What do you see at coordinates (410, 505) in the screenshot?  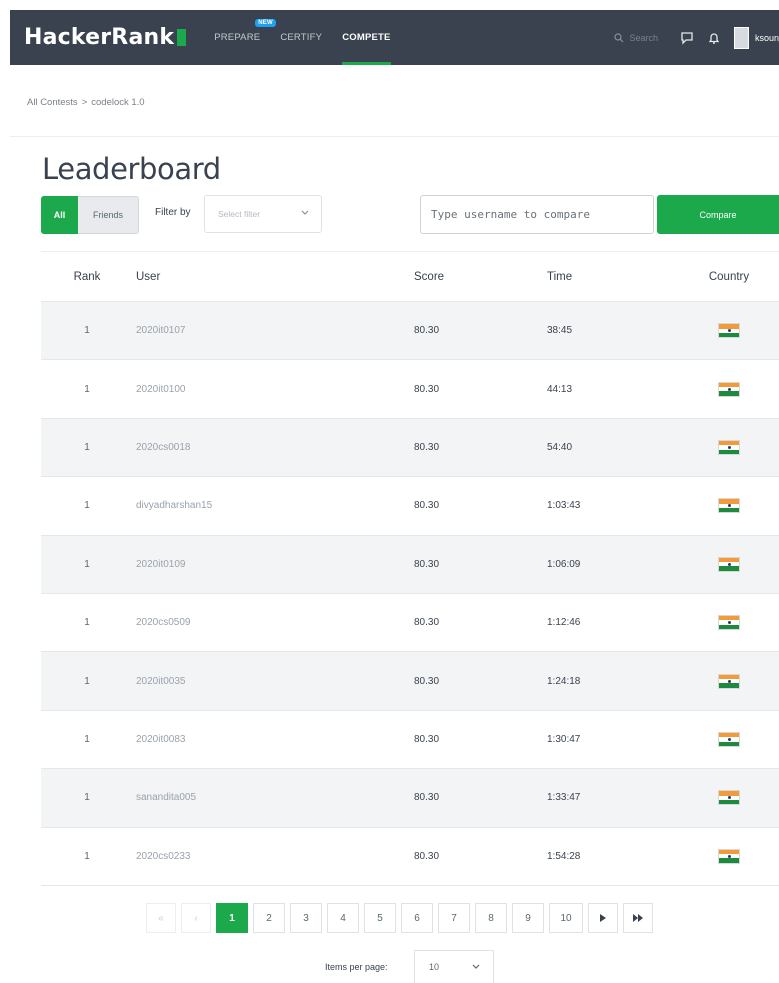 I see `table-row: 1 divyadharshan15 80.30 1:03:43` at bounding box center [410, 505].